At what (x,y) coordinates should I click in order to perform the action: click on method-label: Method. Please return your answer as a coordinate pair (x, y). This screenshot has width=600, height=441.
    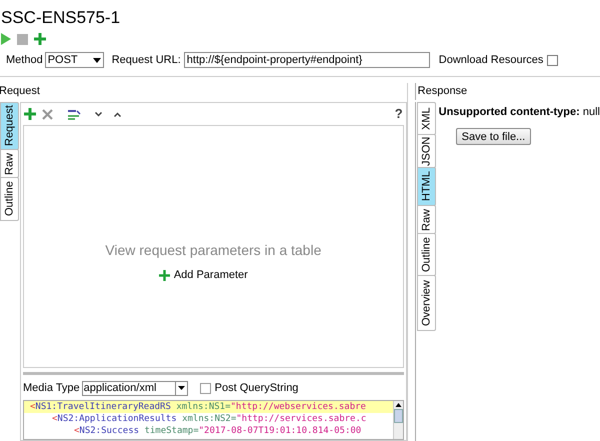
    Looking at the image, I should click on (24, 60).